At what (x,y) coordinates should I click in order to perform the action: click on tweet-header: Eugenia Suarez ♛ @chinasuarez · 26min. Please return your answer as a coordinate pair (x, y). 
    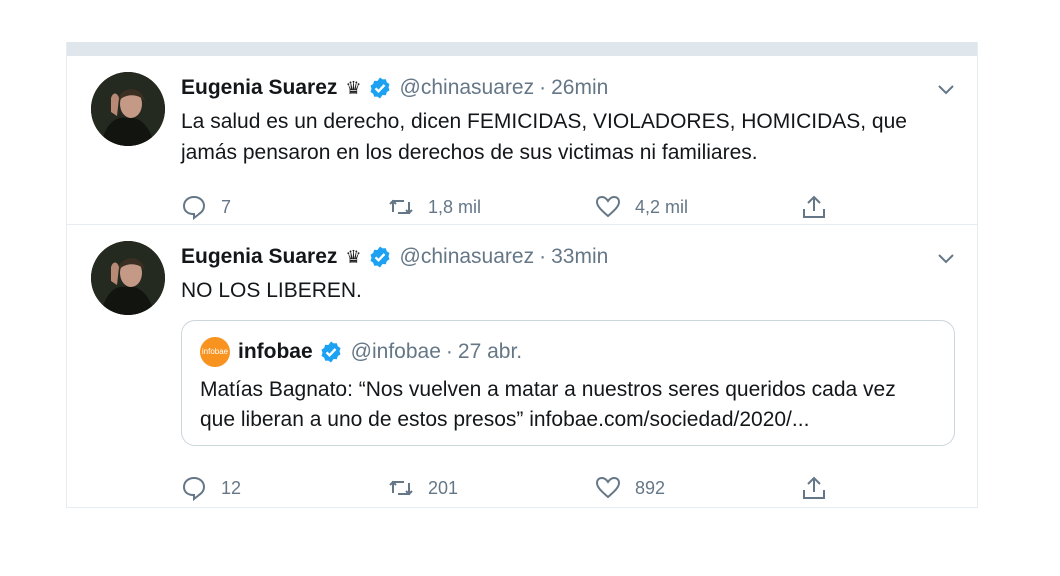
    Looking at the image, I should click on (569, 88).